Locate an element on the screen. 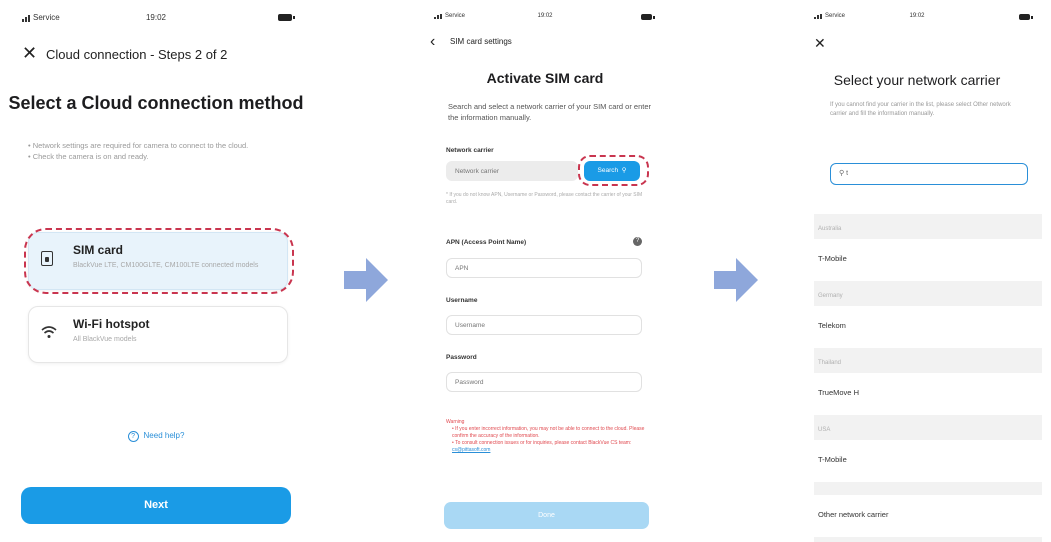 The image size is (1051, 542). page-title: Select your network carrier is located at coordinates (917, 80).